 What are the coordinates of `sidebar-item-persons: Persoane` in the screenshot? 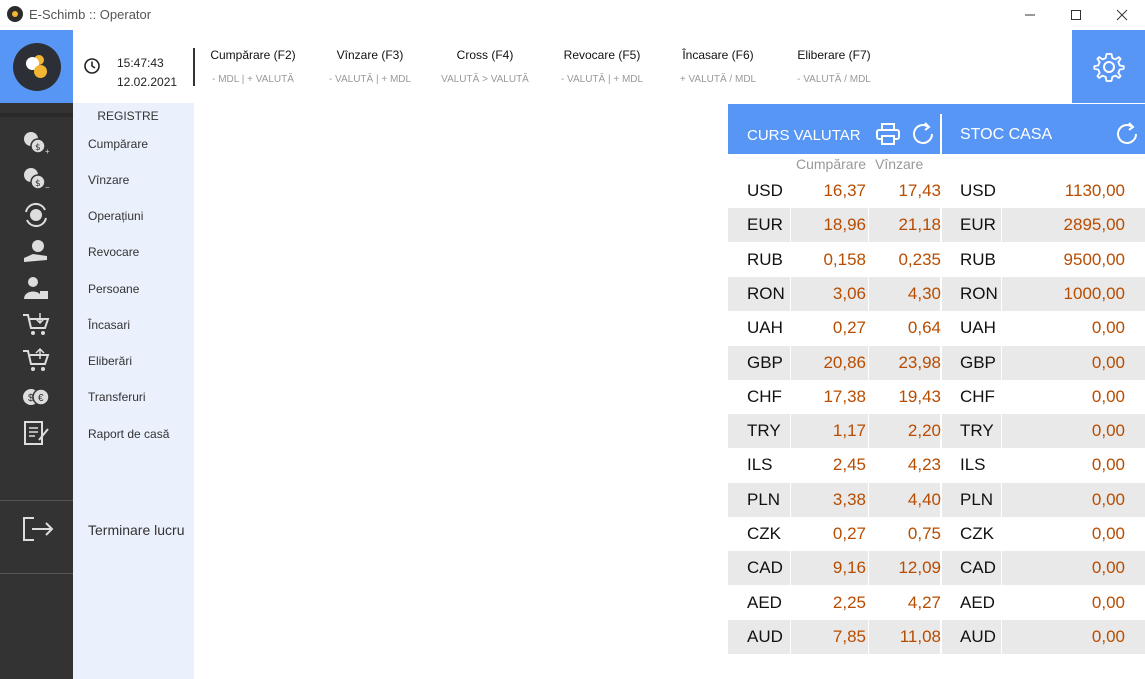 It's located at (113, 289).